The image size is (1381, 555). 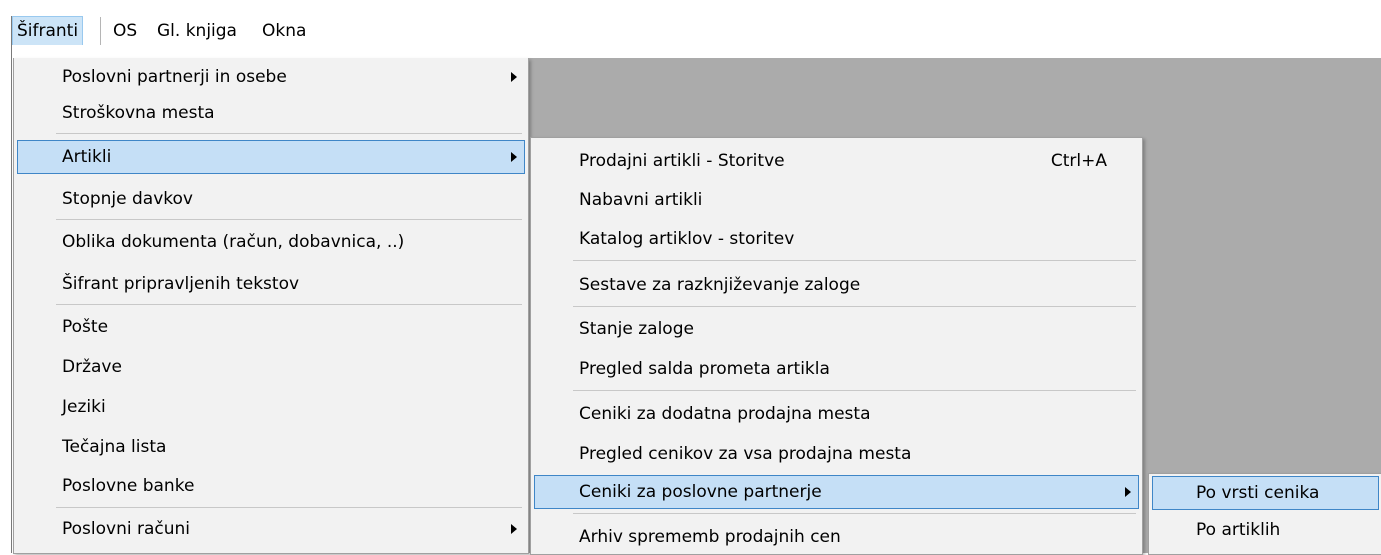 What do you see at coordinates (126, 529) in the screenshot?
I see `menu-item-label: Poslovni računi` at bounding box center [126, 529].